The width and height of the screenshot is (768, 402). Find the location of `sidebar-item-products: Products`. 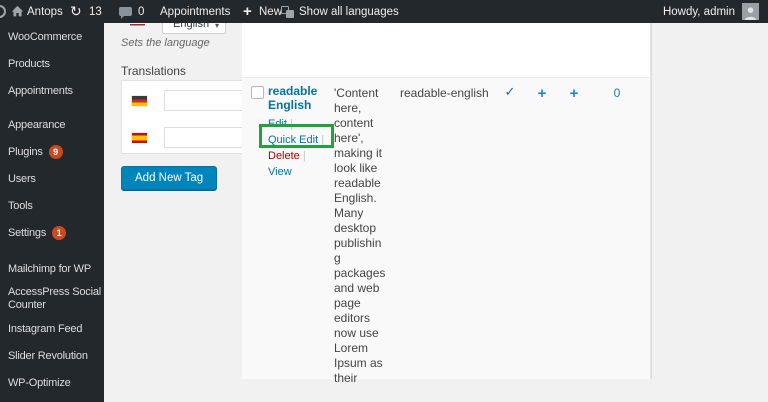

sidebar-item-products: Products is located at coordinates (52, 63).